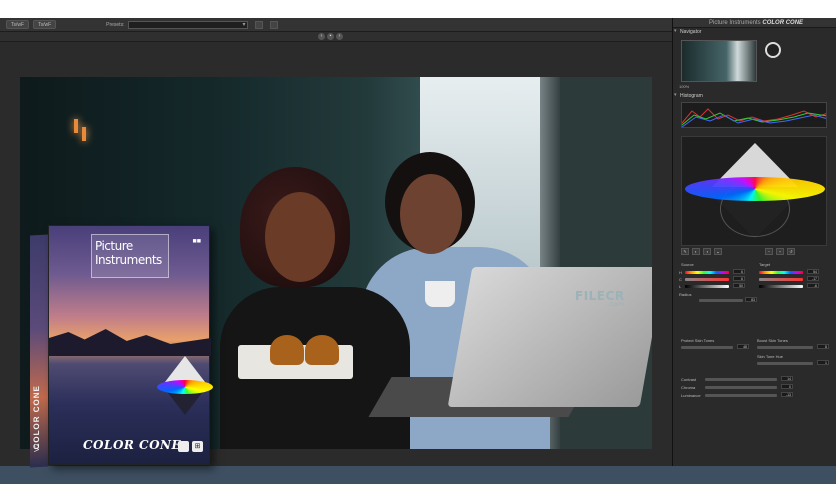 Image resolution: width=836 pixels, height=484 pixels. I want to click on luminance-slider, so click(741, 395).